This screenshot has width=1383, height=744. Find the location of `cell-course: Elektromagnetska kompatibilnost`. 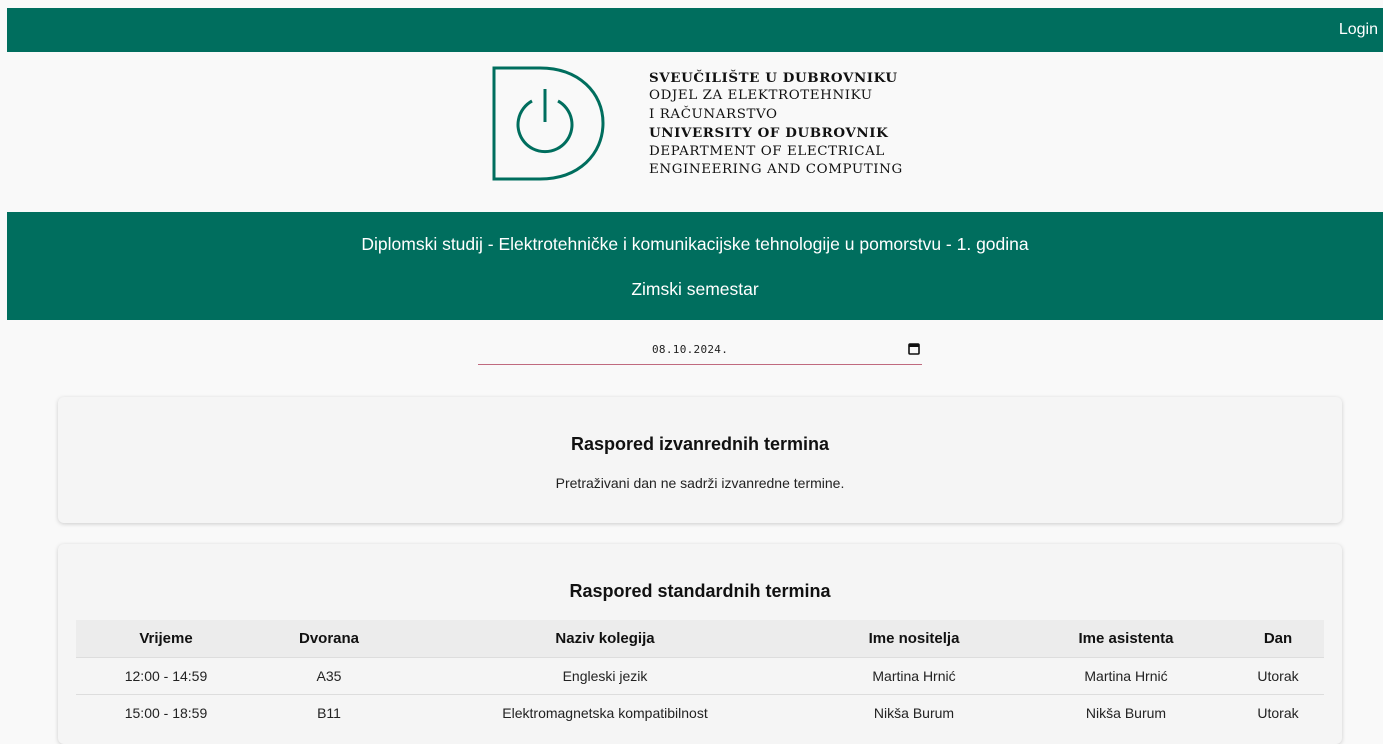

cell-course: Elektromagnetska kompatibilnost is located at coordinates (605, 712).